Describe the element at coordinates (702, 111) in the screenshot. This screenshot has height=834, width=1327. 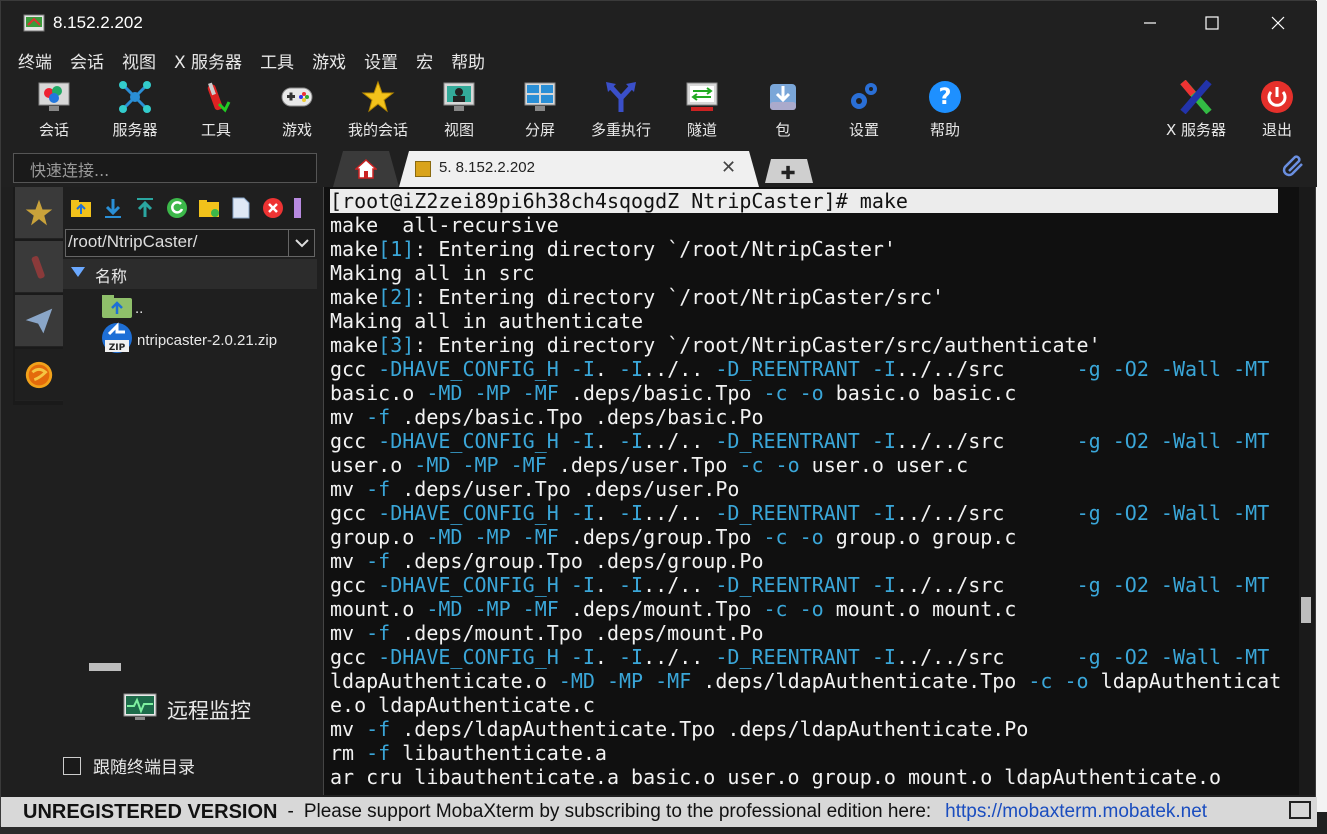
I see `toolbar-tunneling-button: 隧道` at that location.